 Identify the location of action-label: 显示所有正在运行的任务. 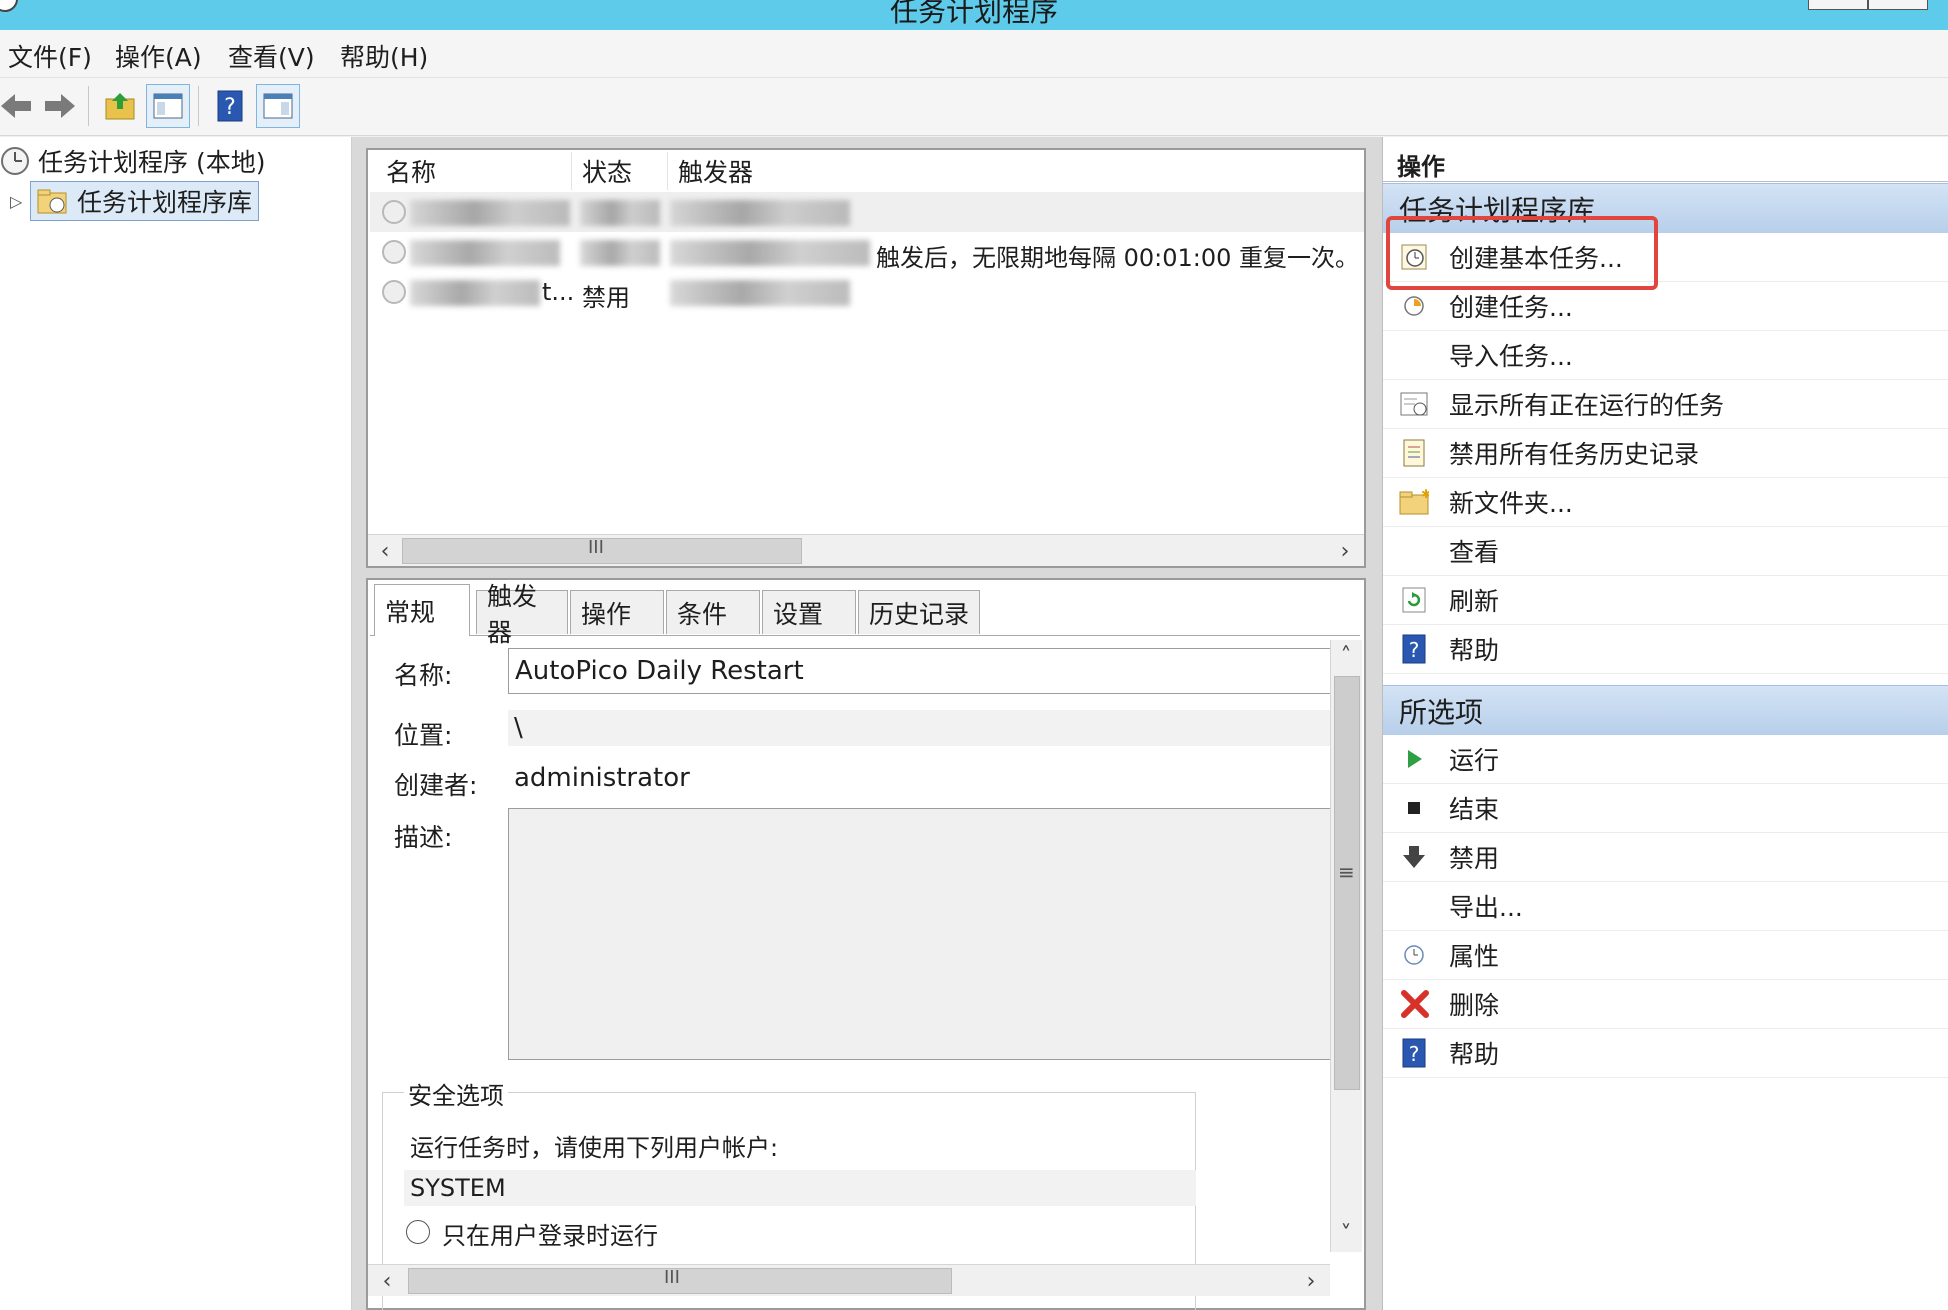
(1587, 405).